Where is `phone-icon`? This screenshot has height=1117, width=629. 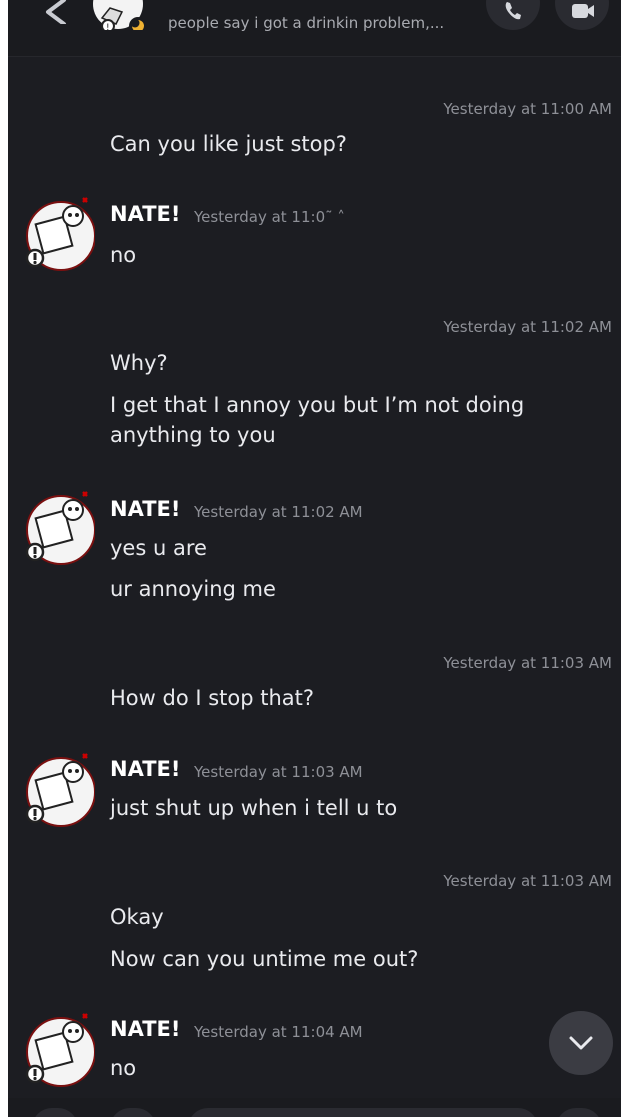 phone-icon is located at coordinates (513, 11).